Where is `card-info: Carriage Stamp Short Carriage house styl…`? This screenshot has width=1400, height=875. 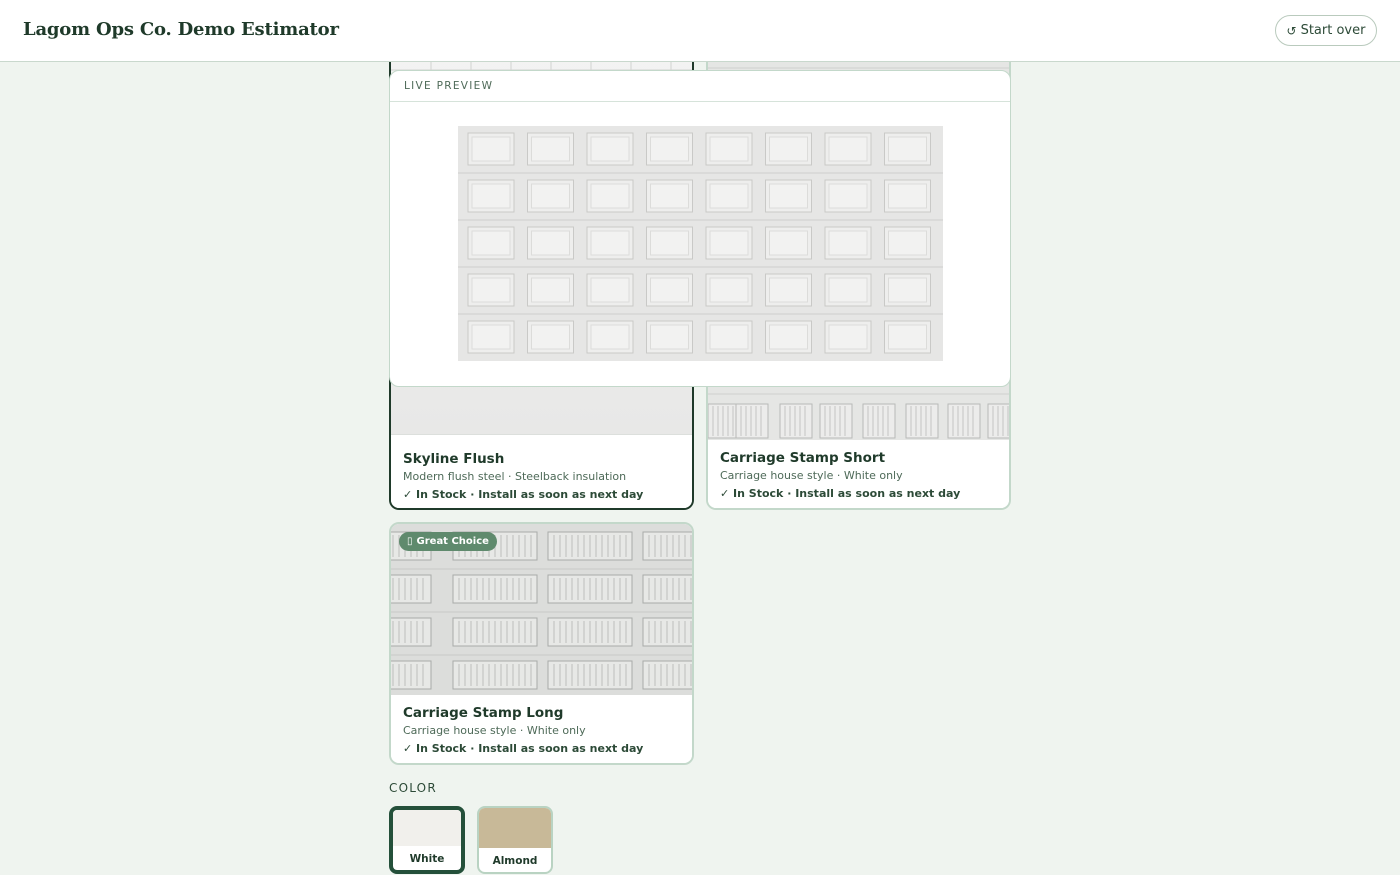
card-info: Carriage Stamp Short Carriage house styl… is located at coordinates (858, 474).